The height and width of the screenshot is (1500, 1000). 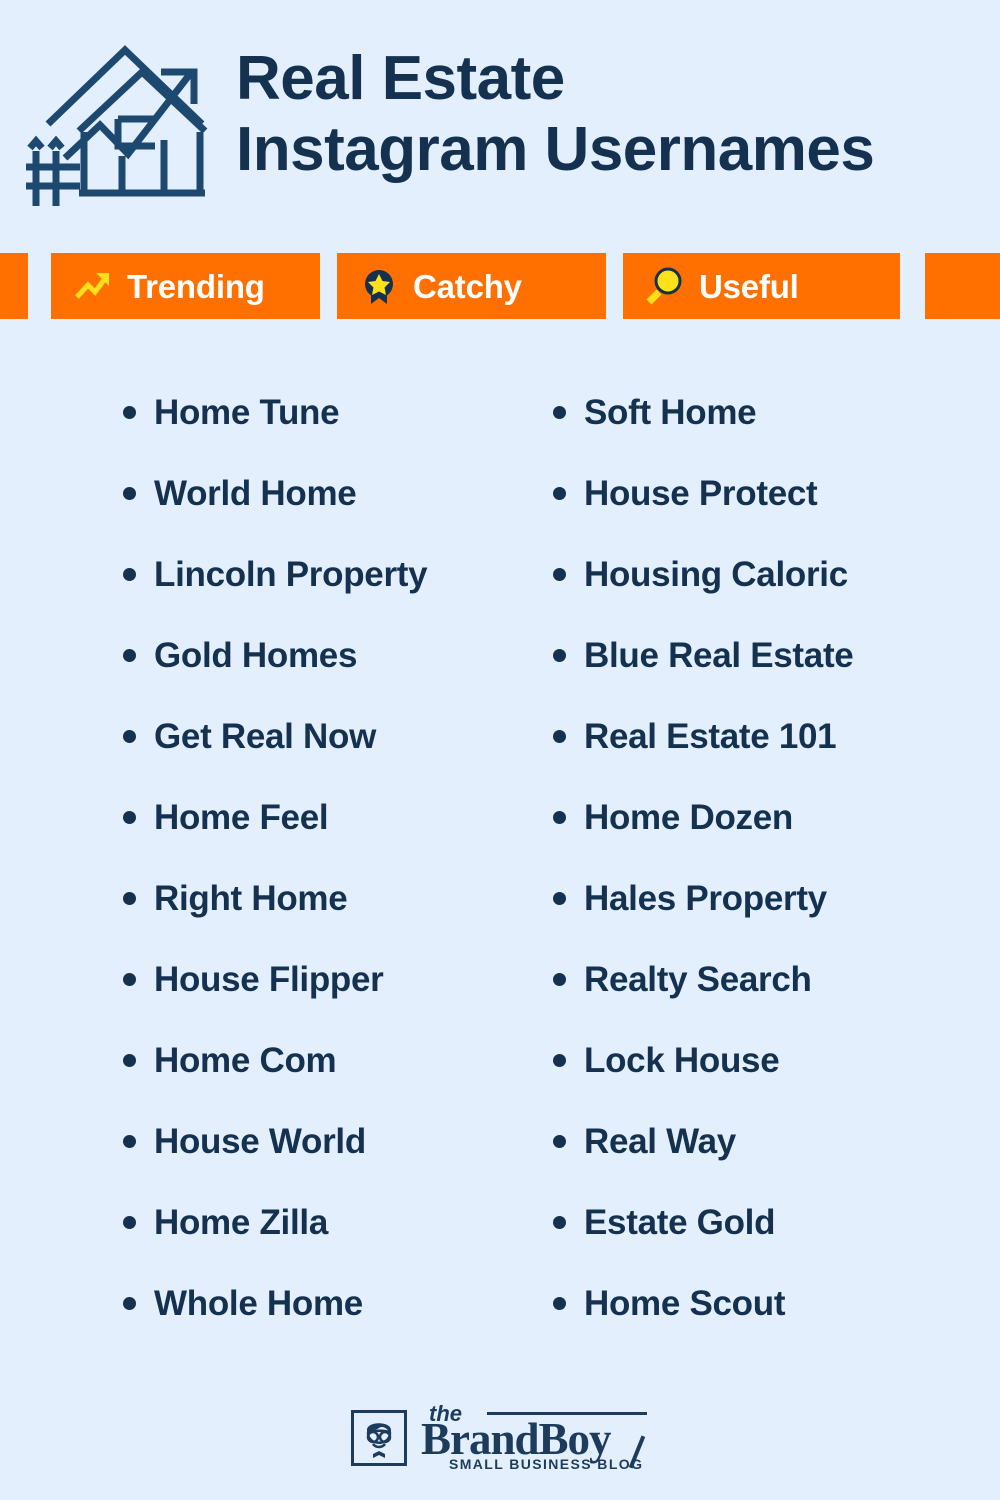 I want to click on wordmark-tagline: SMALL BUSINESS BLOG, so click(x=546, y=1464).